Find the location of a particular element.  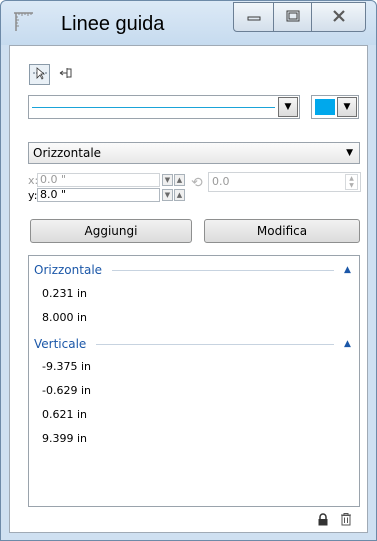

close-button is located at coordinates (338, 17).